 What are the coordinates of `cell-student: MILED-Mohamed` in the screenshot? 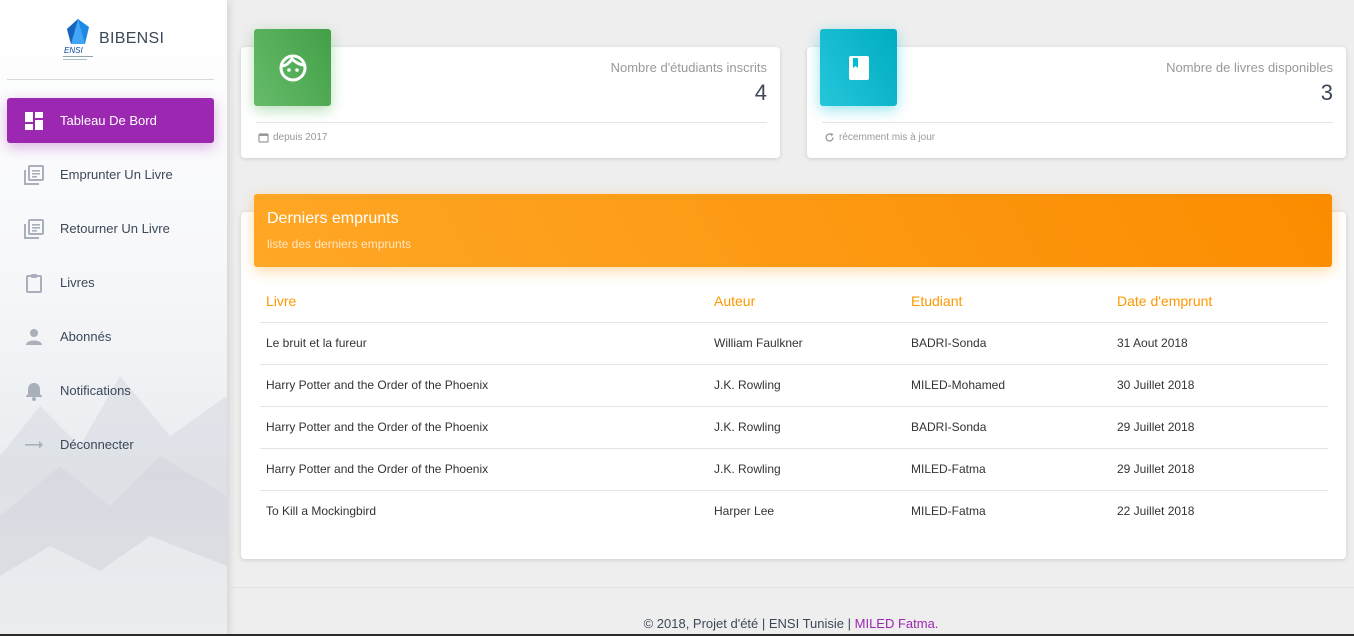 It's located at (1008, 385).